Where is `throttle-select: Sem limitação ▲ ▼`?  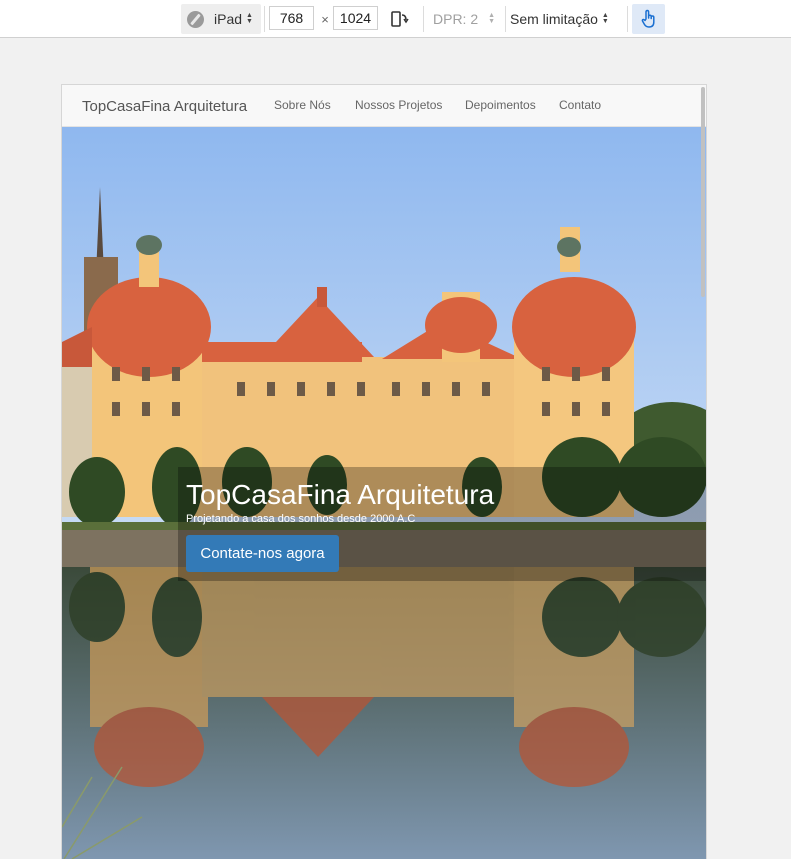 throttle-select: Sem limitação ▲ ▼ is located at coordinates (567, 19).